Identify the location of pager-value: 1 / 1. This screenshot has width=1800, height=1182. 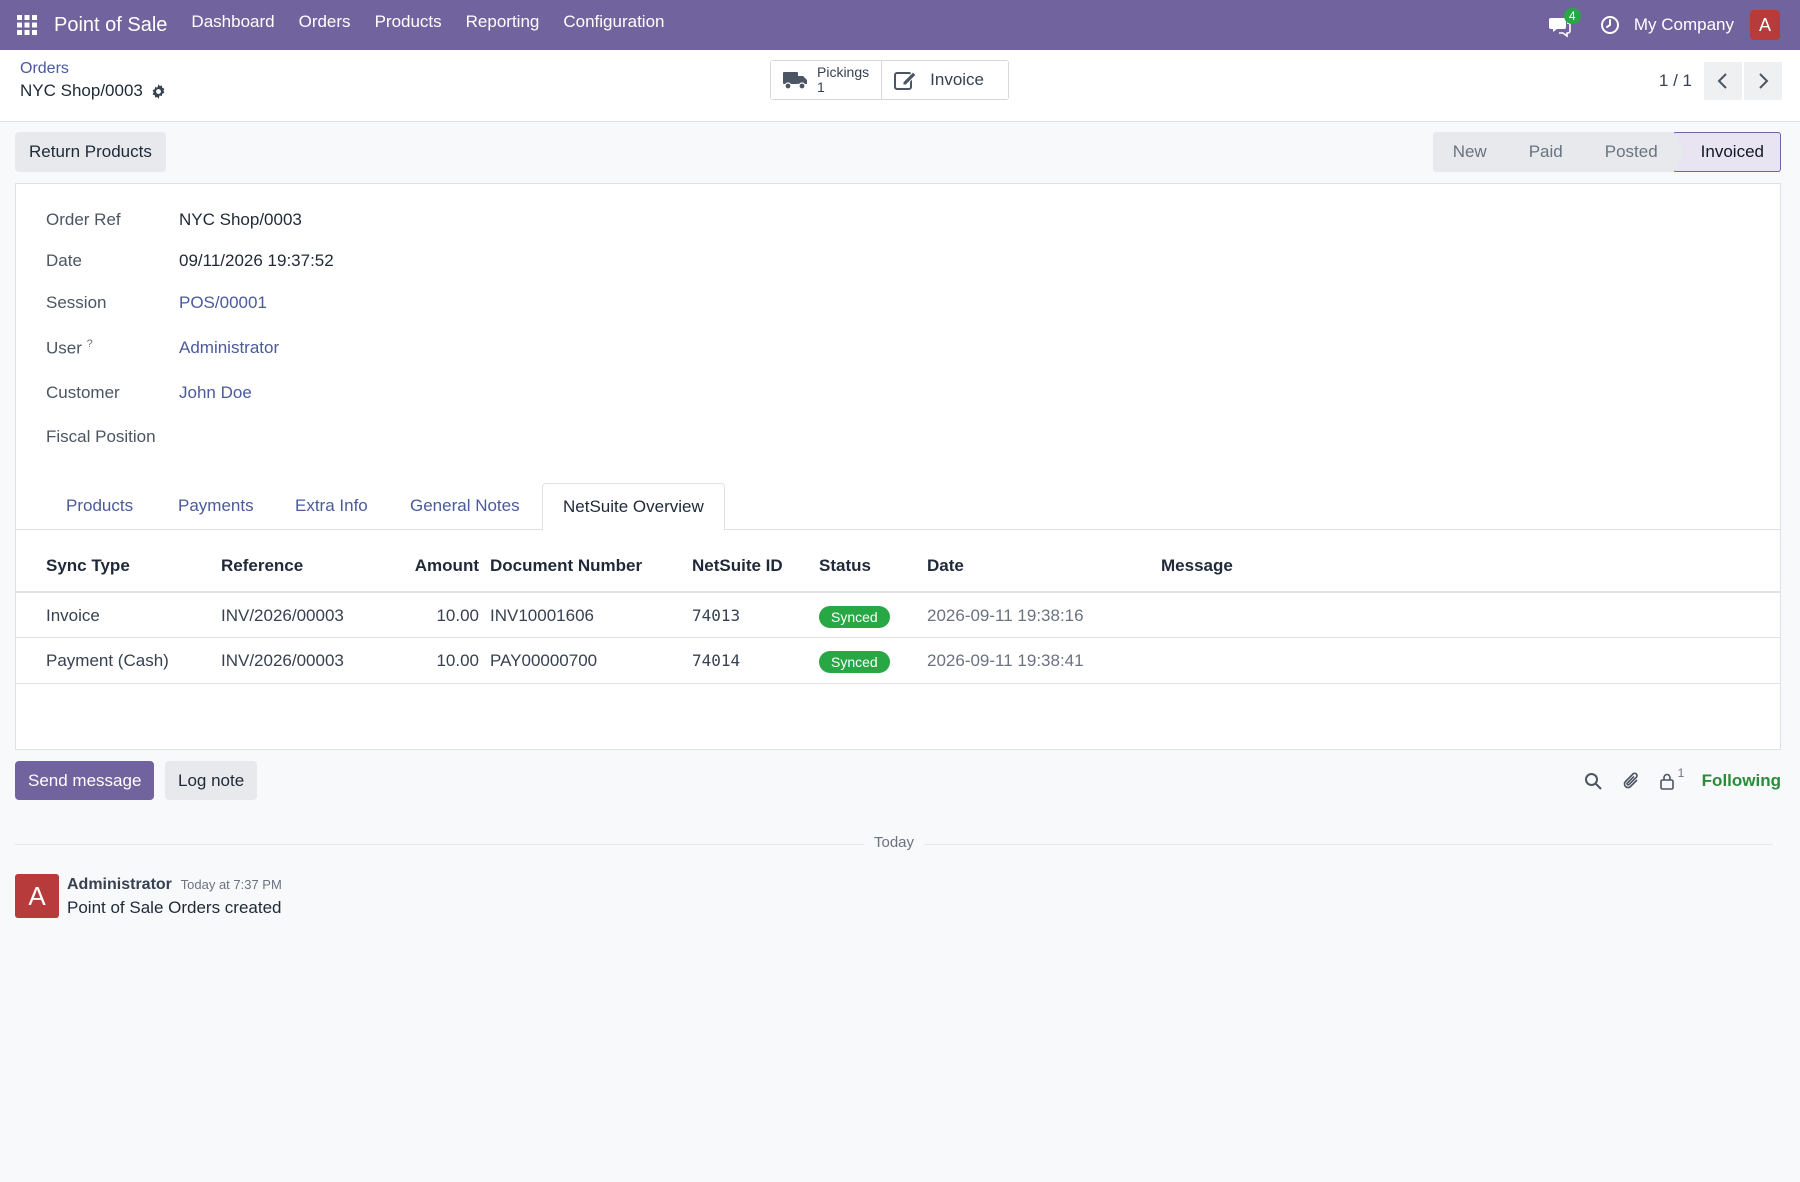
(1675, 81).